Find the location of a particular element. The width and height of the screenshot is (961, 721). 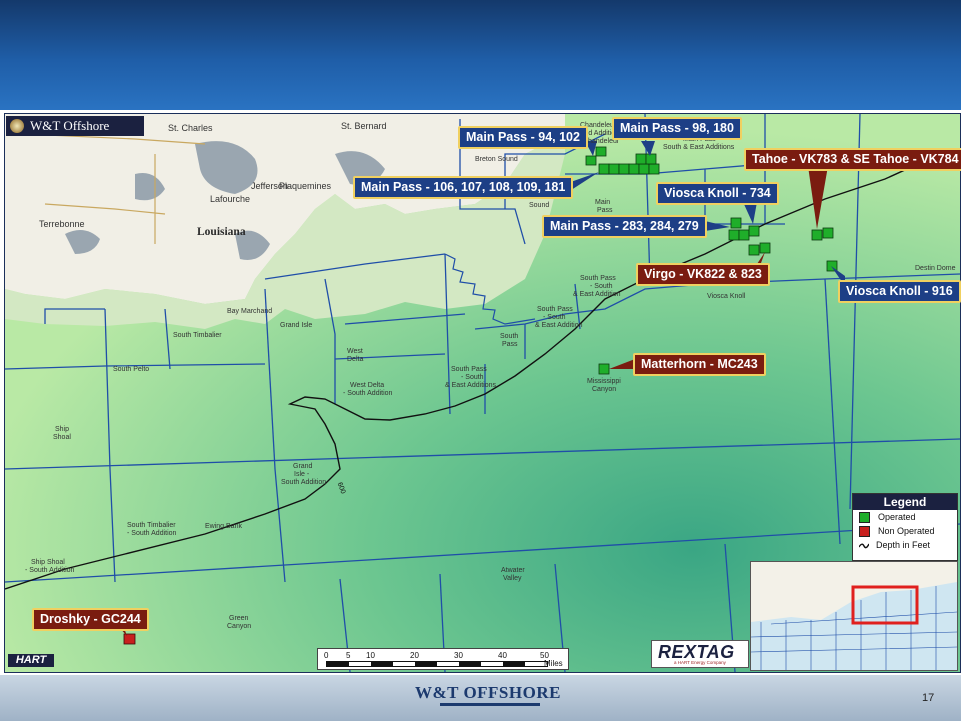

inset-map is located at coordinates (854, 616).